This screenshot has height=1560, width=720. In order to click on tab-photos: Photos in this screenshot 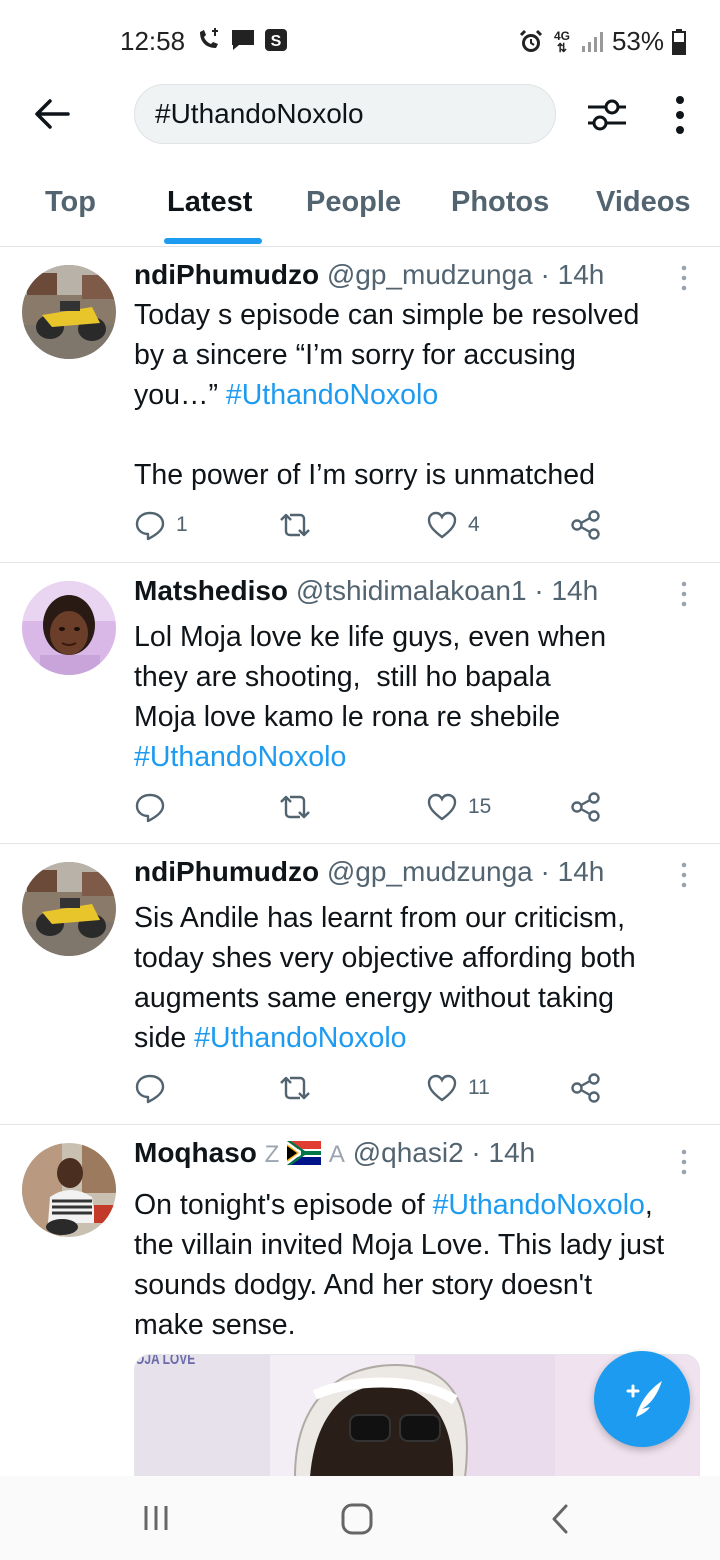, I will do `click(500, 202)`.